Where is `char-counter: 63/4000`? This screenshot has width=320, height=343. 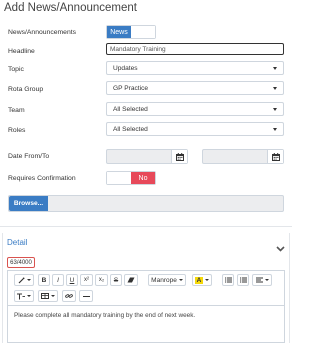
char-counter: 63/4000 is located at coordinates (21, 262).